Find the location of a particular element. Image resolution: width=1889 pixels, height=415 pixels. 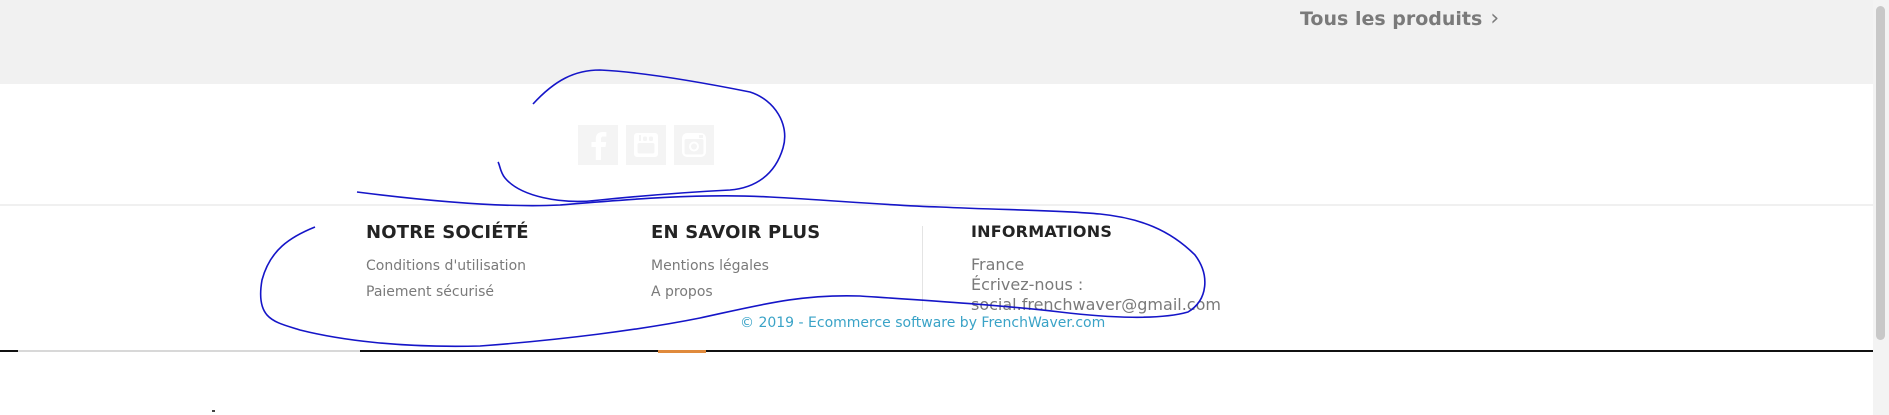

column-separator is located at coordinates (922, 268).